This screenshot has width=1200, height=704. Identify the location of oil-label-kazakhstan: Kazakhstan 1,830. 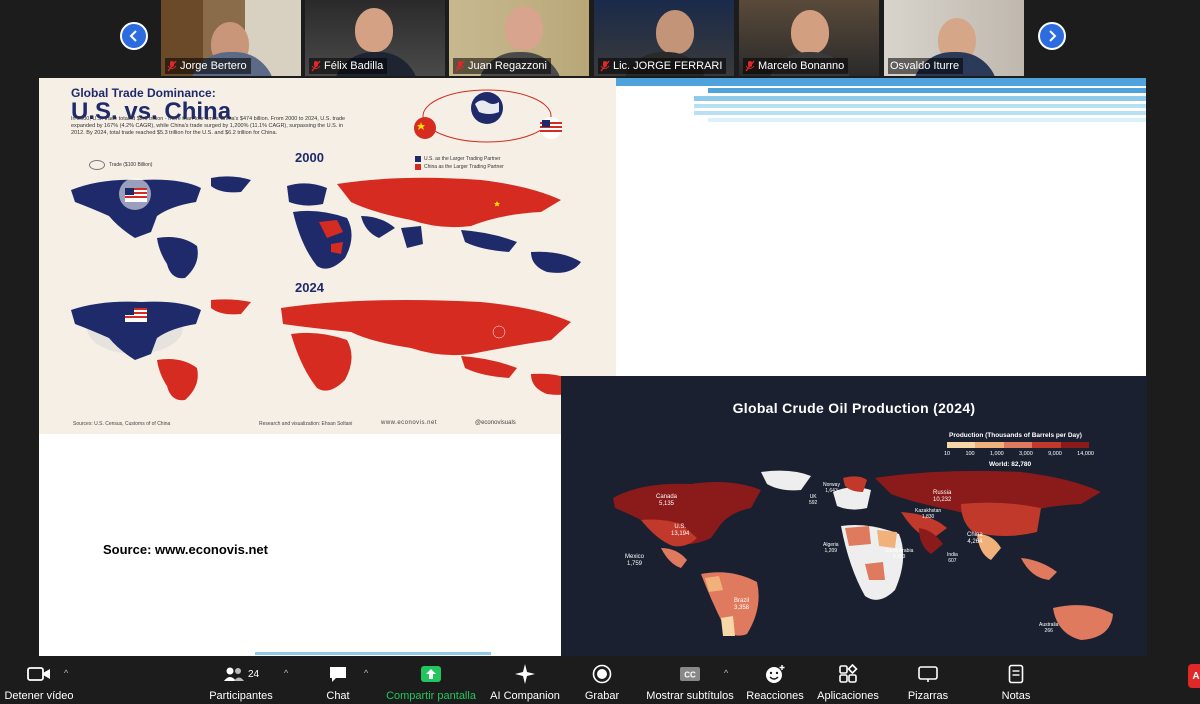
(928, 514).